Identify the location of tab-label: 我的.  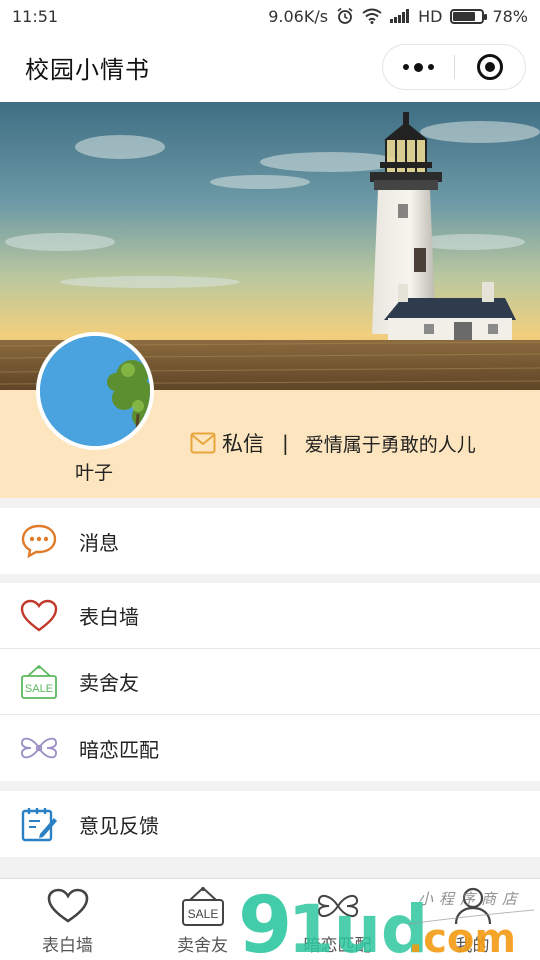
(472, 946).